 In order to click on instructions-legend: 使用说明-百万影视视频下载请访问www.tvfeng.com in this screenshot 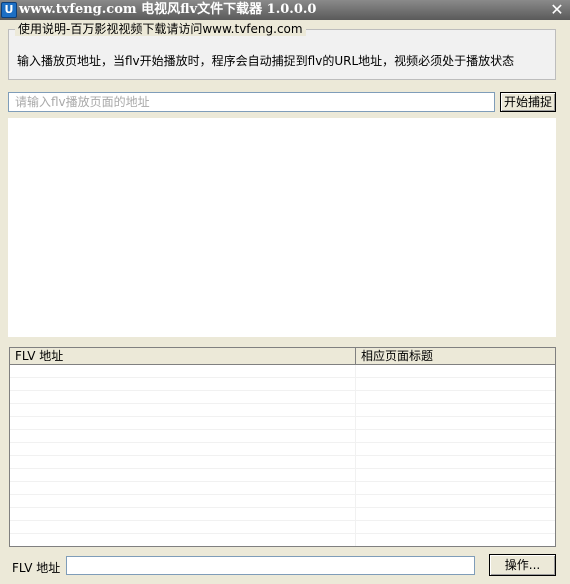, I will do `click(160, 29)`.